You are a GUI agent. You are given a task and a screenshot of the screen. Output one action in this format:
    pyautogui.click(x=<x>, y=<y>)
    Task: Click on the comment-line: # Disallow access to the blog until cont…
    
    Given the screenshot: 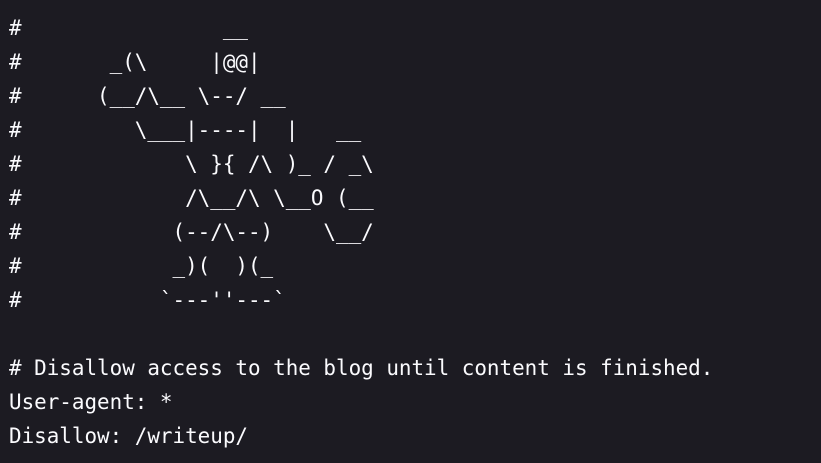 What is the action you would take?
    pyautogui.click(x=361, y=368)
    